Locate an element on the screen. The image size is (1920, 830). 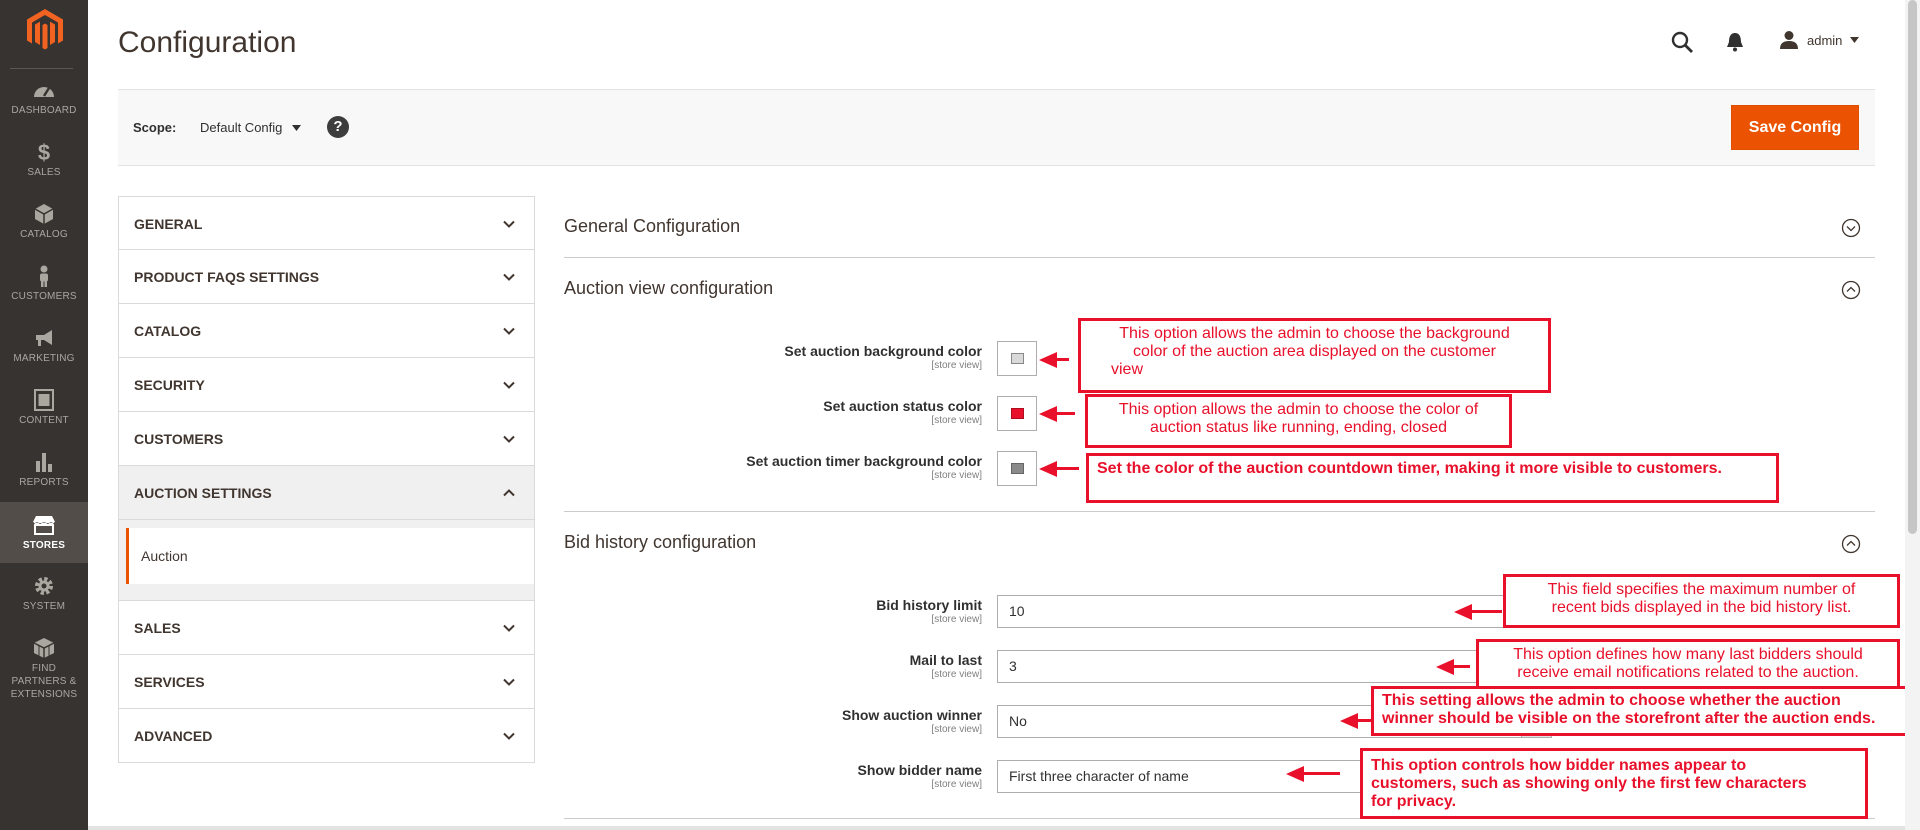
scope-label: Scope: is located at coordinates (155, 127).